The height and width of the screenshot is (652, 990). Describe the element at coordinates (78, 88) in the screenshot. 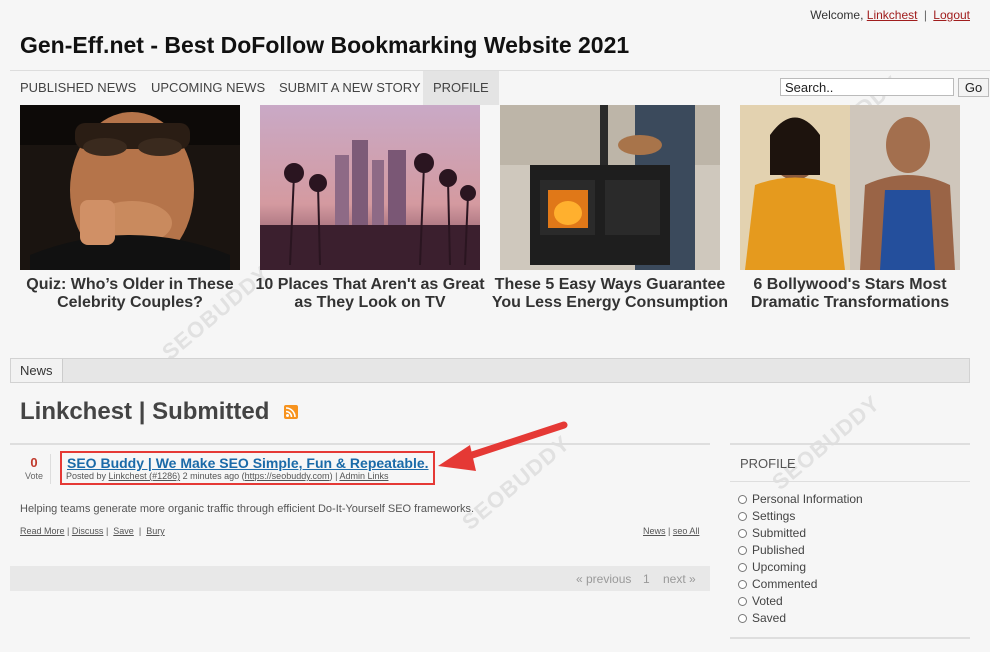

I see `nav-published-news: Published News` at that location.